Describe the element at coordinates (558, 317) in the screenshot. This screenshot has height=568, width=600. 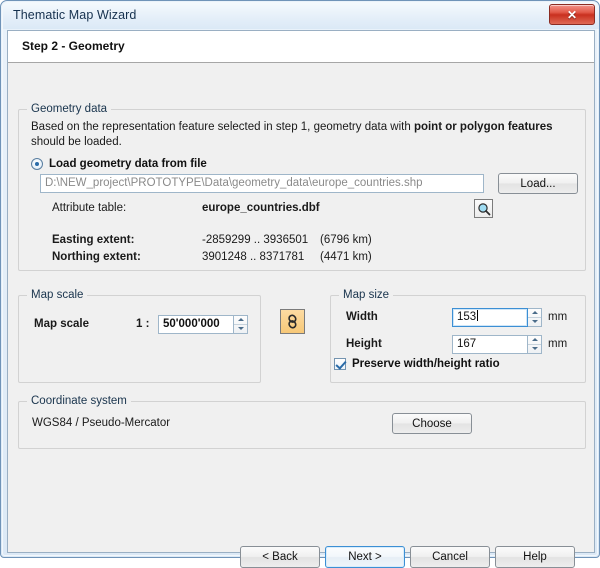
I see `map-width-unit: mm` at that location.